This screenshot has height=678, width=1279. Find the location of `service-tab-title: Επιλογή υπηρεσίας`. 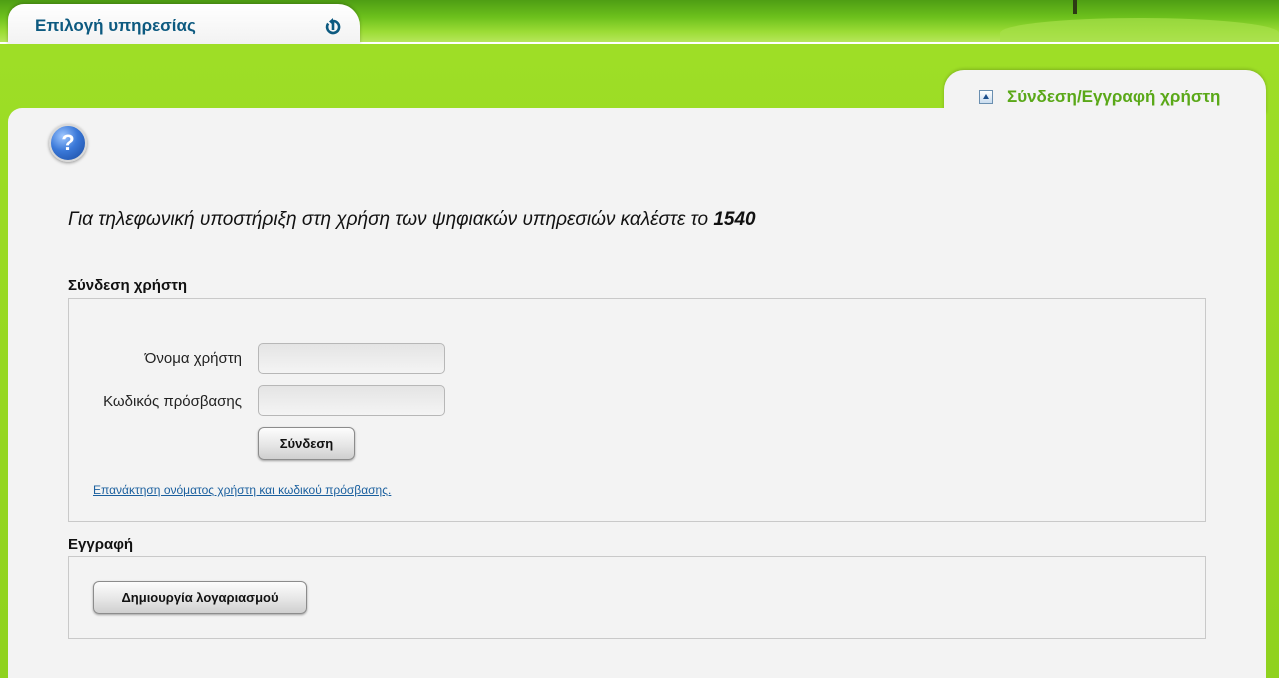

service-tab-title: Επιλογή υπηρεσίας is located at coordinates (115, 25).